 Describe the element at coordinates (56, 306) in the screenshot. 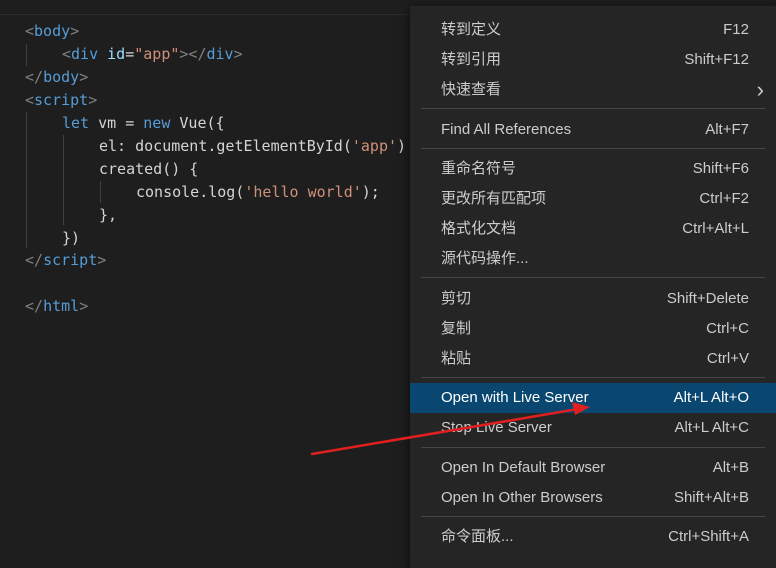

I see `code-line-13: </html>` at that location.